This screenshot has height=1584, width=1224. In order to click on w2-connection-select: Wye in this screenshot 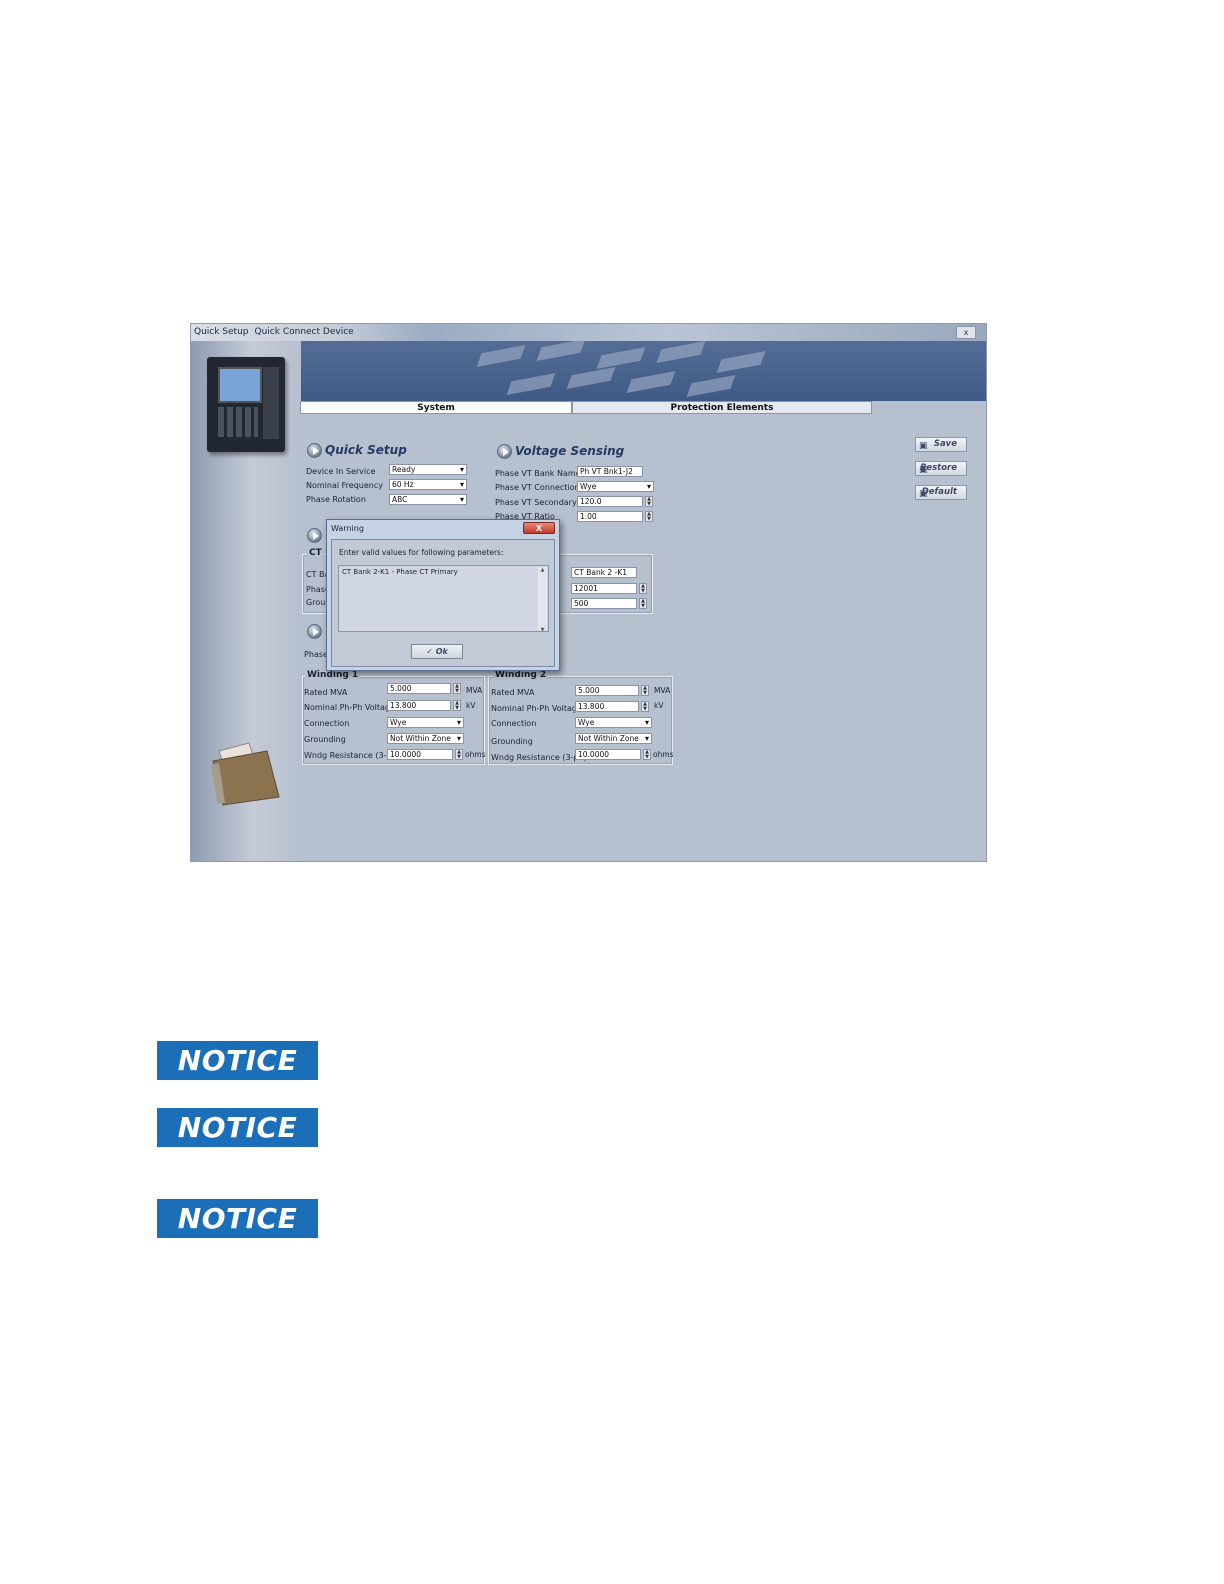, I will do `click(613, 722)`.